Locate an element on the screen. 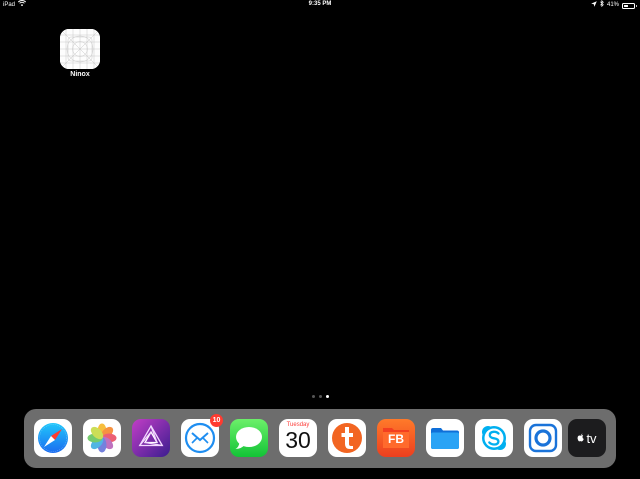 This screenshot has height=479, width=640. apple-tv-label: tv is located at coordinates (591, 438).